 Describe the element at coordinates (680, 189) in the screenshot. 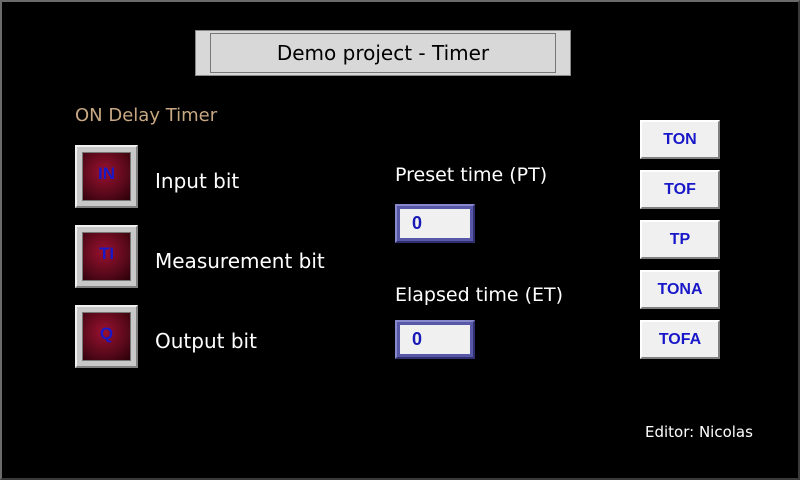

I see `tof-button: TOF` at that location.